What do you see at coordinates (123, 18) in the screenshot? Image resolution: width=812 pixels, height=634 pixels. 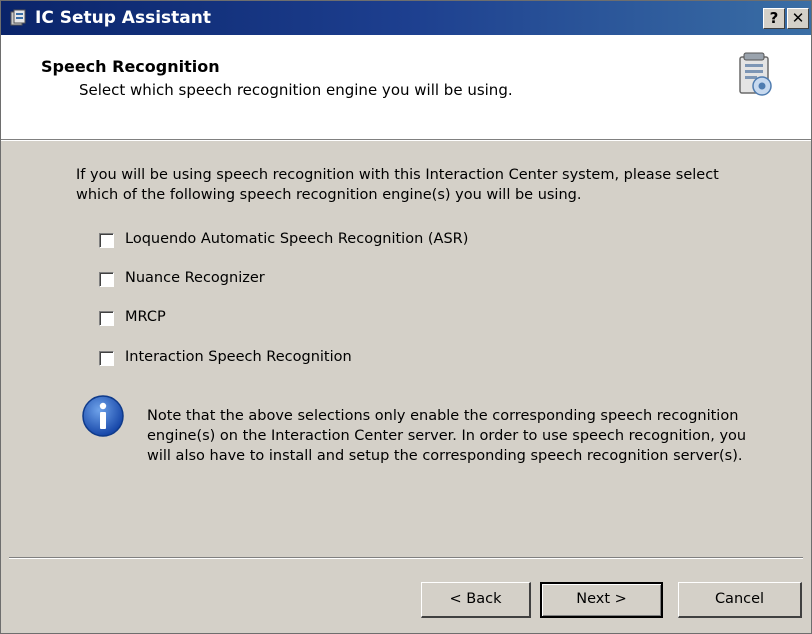 I see `window-title: IC Setup Assistant` at bounding box center [123, 18].